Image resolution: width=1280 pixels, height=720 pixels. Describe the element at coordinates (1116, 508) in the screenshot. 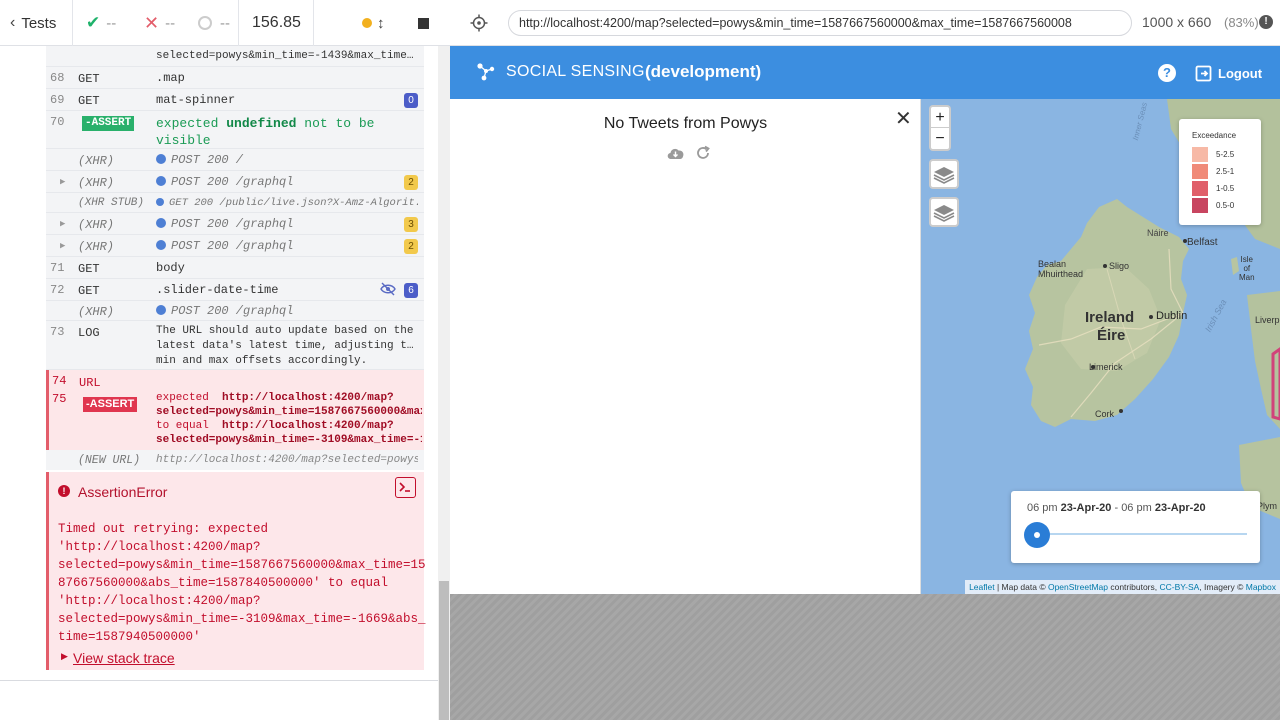

I see `slider-date-time: 06 pm 23-Apr-20 - 06 pm 23-Apr-20` at that location.